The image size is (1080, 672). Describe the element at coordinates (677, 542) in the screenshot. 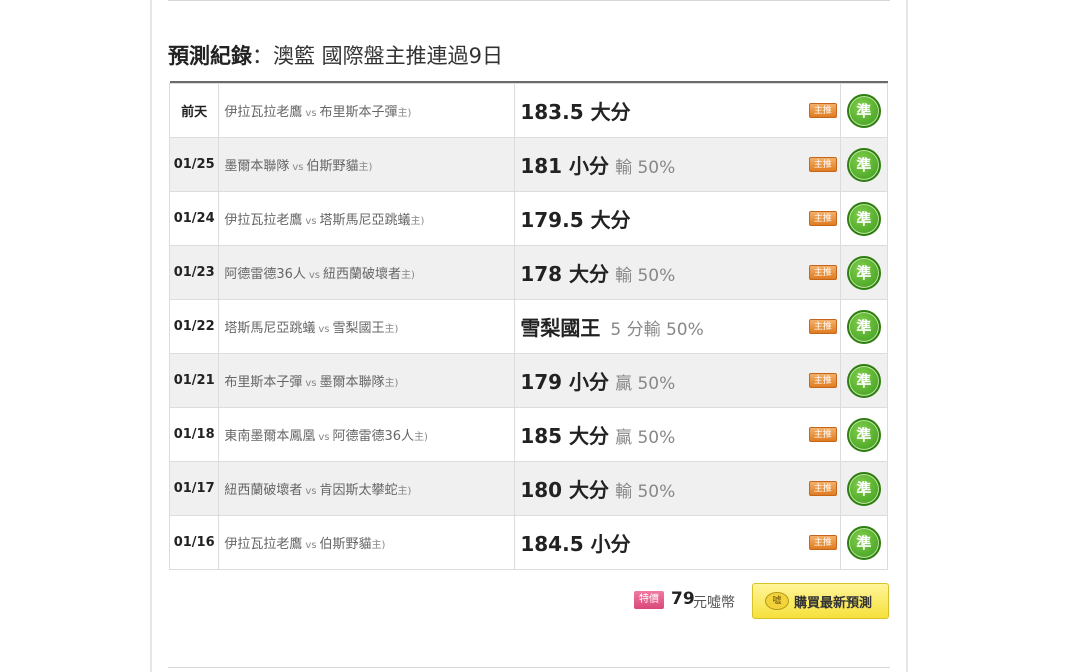

I see `record-pick: 184.5 小分 主推` at that location.